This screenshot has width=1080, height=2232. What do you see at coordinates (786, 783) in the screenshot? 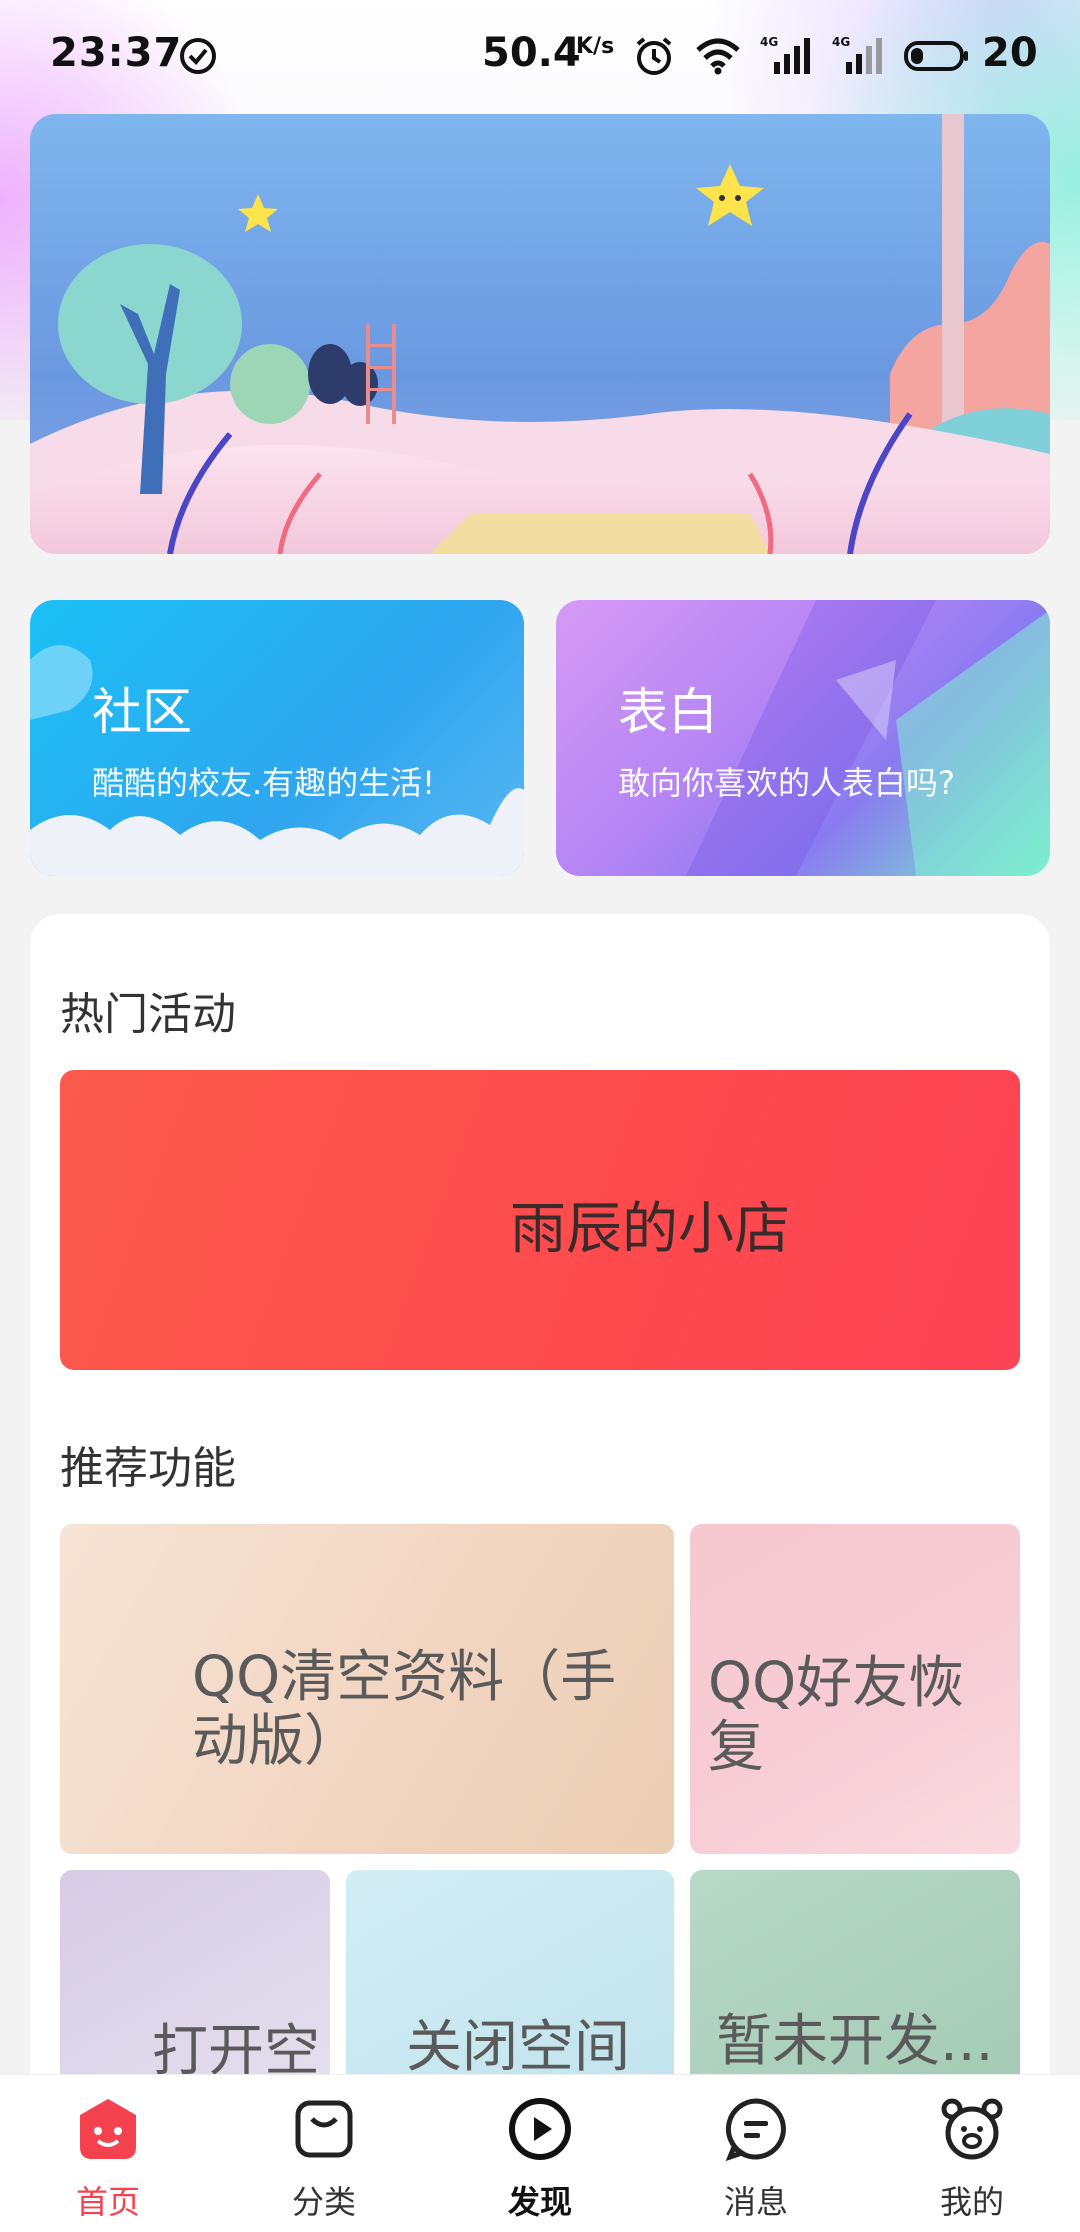
I see `confess-subtitle: 敢向你喜欢的人表白吗?` at bounding box center [786, 783].